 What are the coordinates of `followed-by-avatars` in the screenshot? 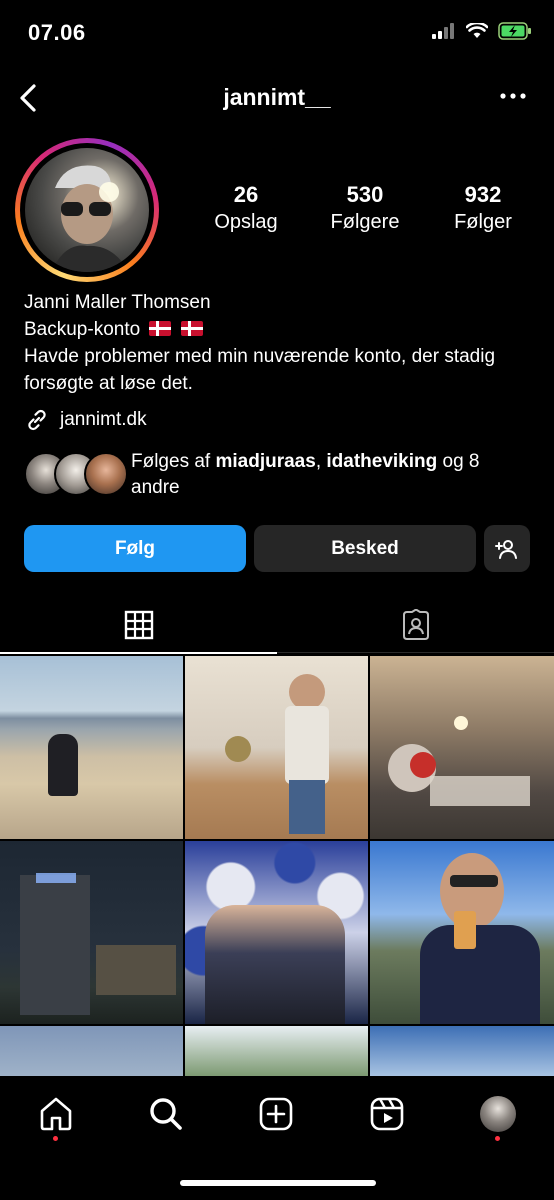 It's located at (76, 474).